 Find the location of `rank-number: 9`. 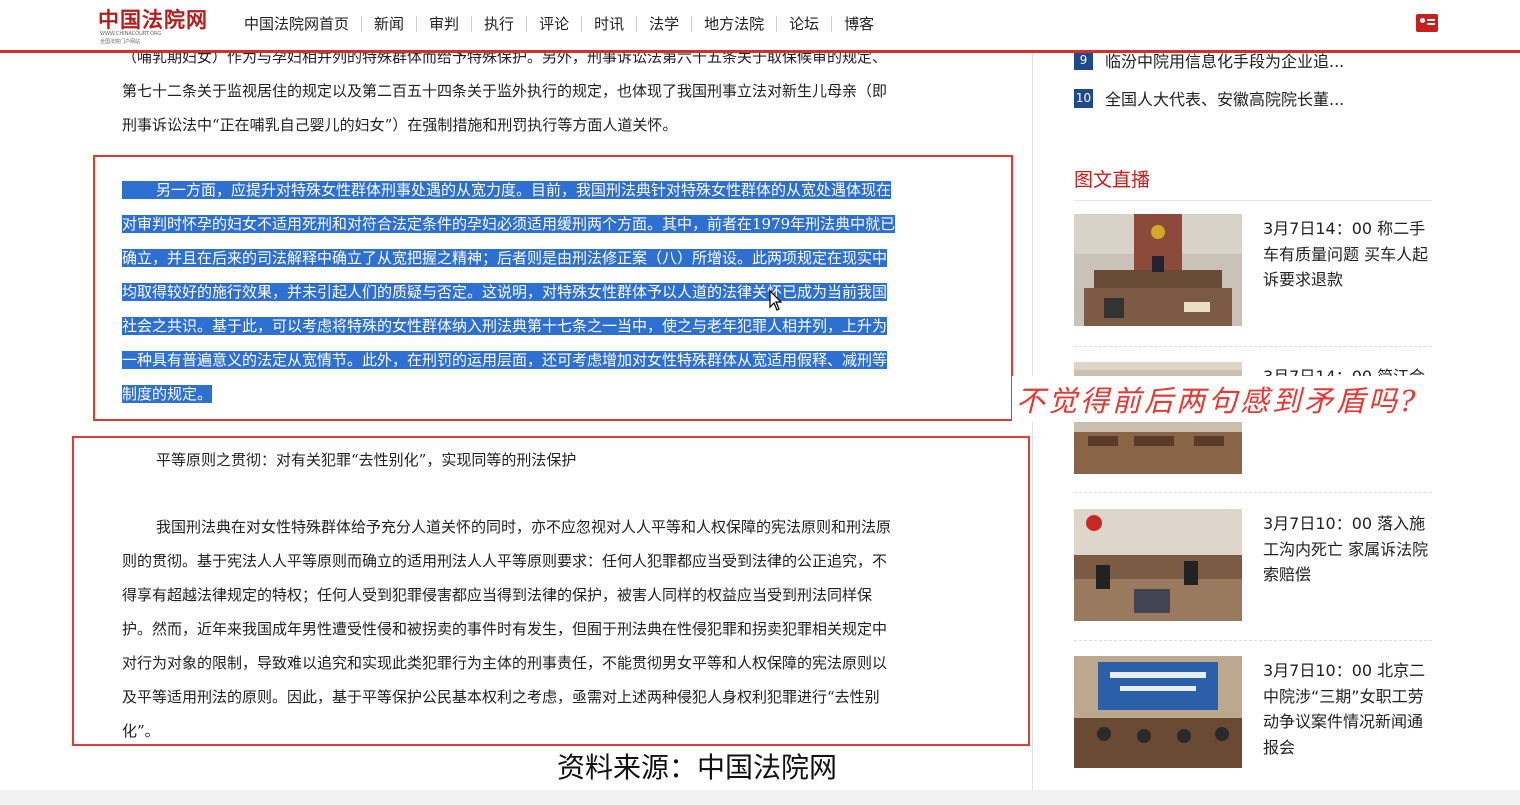

rank-number: 9 is located at coordinates (1083, 60).